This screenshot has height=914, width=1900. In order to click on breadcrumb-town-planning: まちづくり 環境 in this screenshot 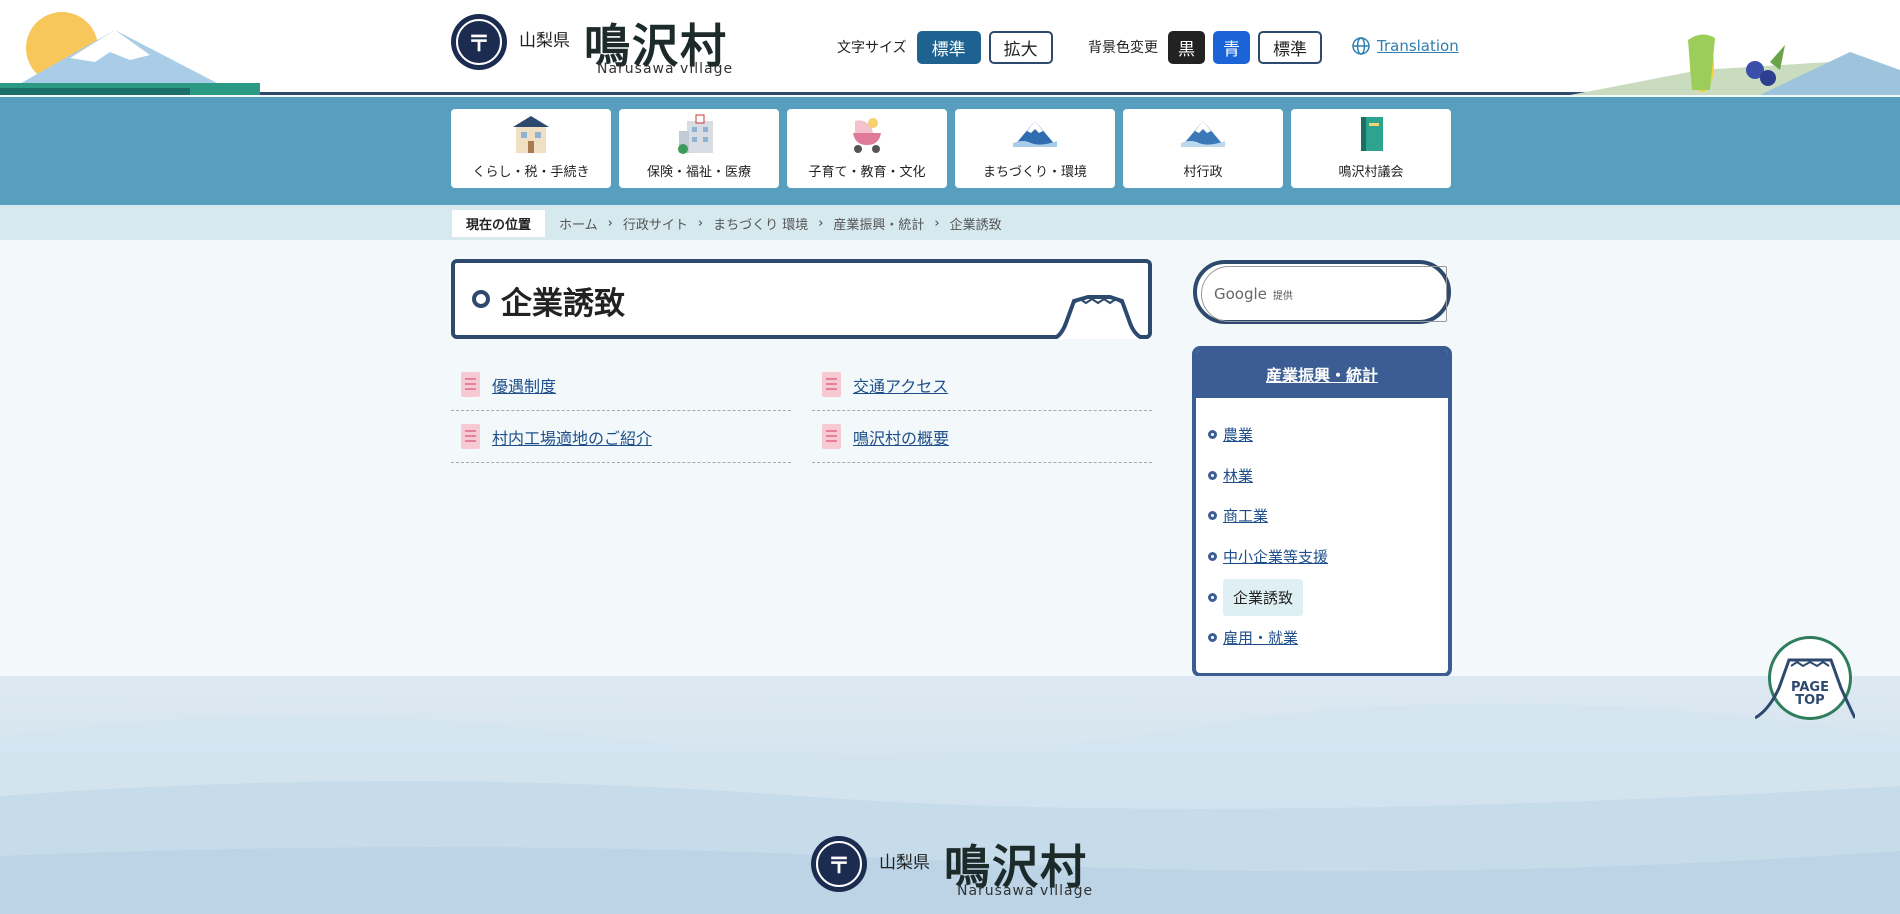, I will do `click(760, 223)`.